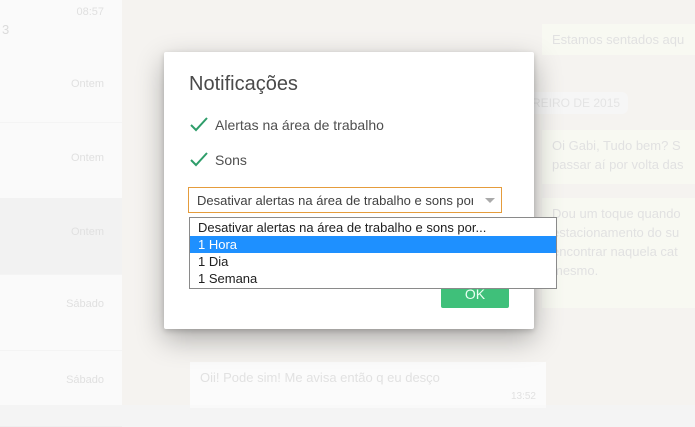 The height and width of the screenshot is (427, 695). Describe the element at coordinates (373, 278) in the screenshot. I see `dropdown-option: 1 Semana` at that location.